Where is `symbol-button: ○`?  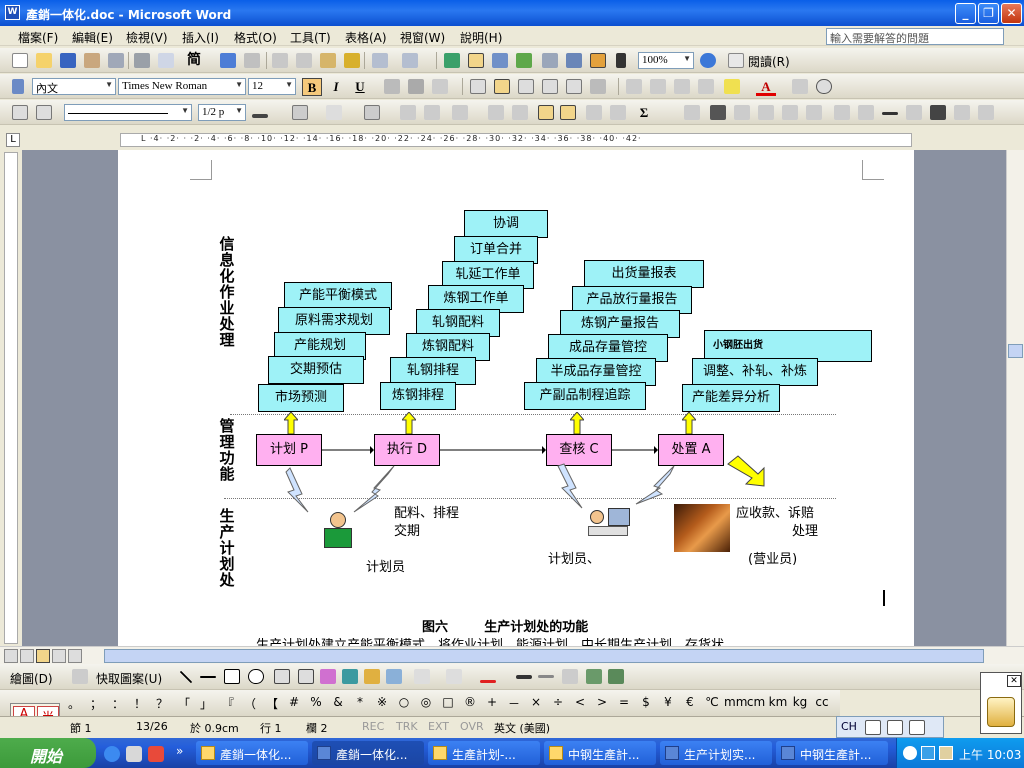
symbol-button: ○ is located at coordinates (404, 702).